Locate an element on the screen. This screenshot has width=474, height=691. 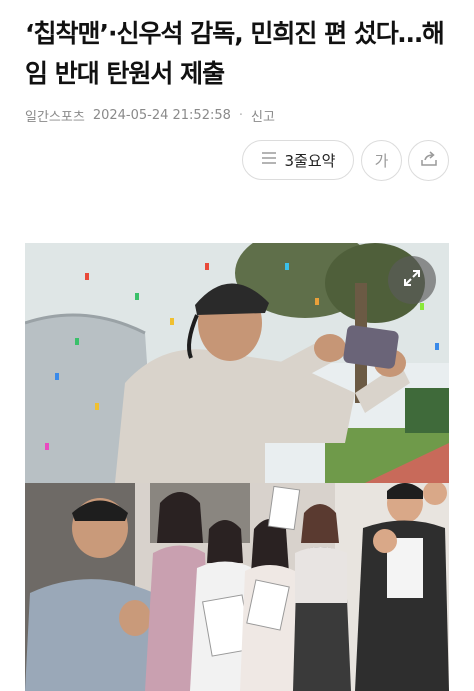
summary-label: 3줄요약 is located at coordinates (310, 160).